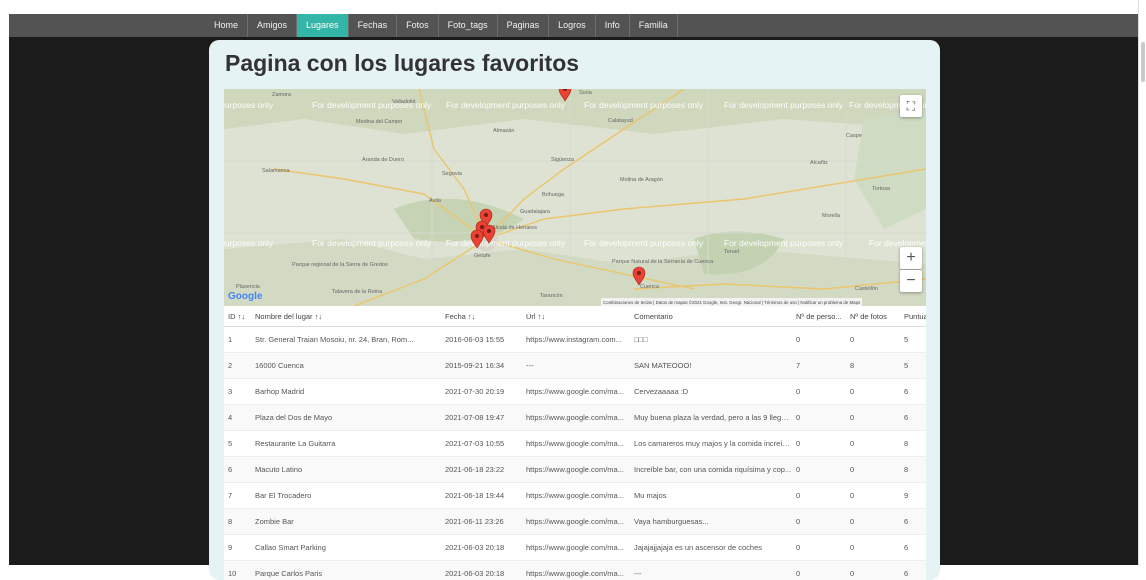 Image resolution: width=1146 pixels, height=580 pixels. Describe the element at coordinates (237, 316) in the screenshot. I see `column-header-id: ID ↑↓` at that location.